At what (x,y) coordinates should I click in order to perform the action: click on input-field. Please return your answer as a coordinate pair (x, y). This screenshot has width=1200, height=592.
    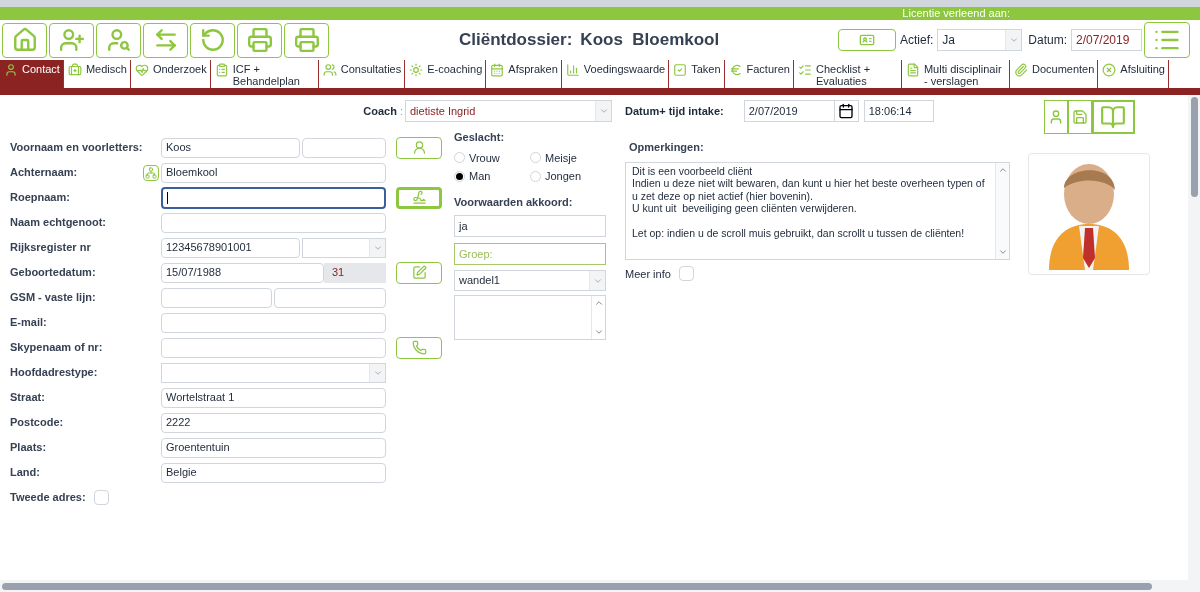
    Looking at the image, I should click on (273, 197).